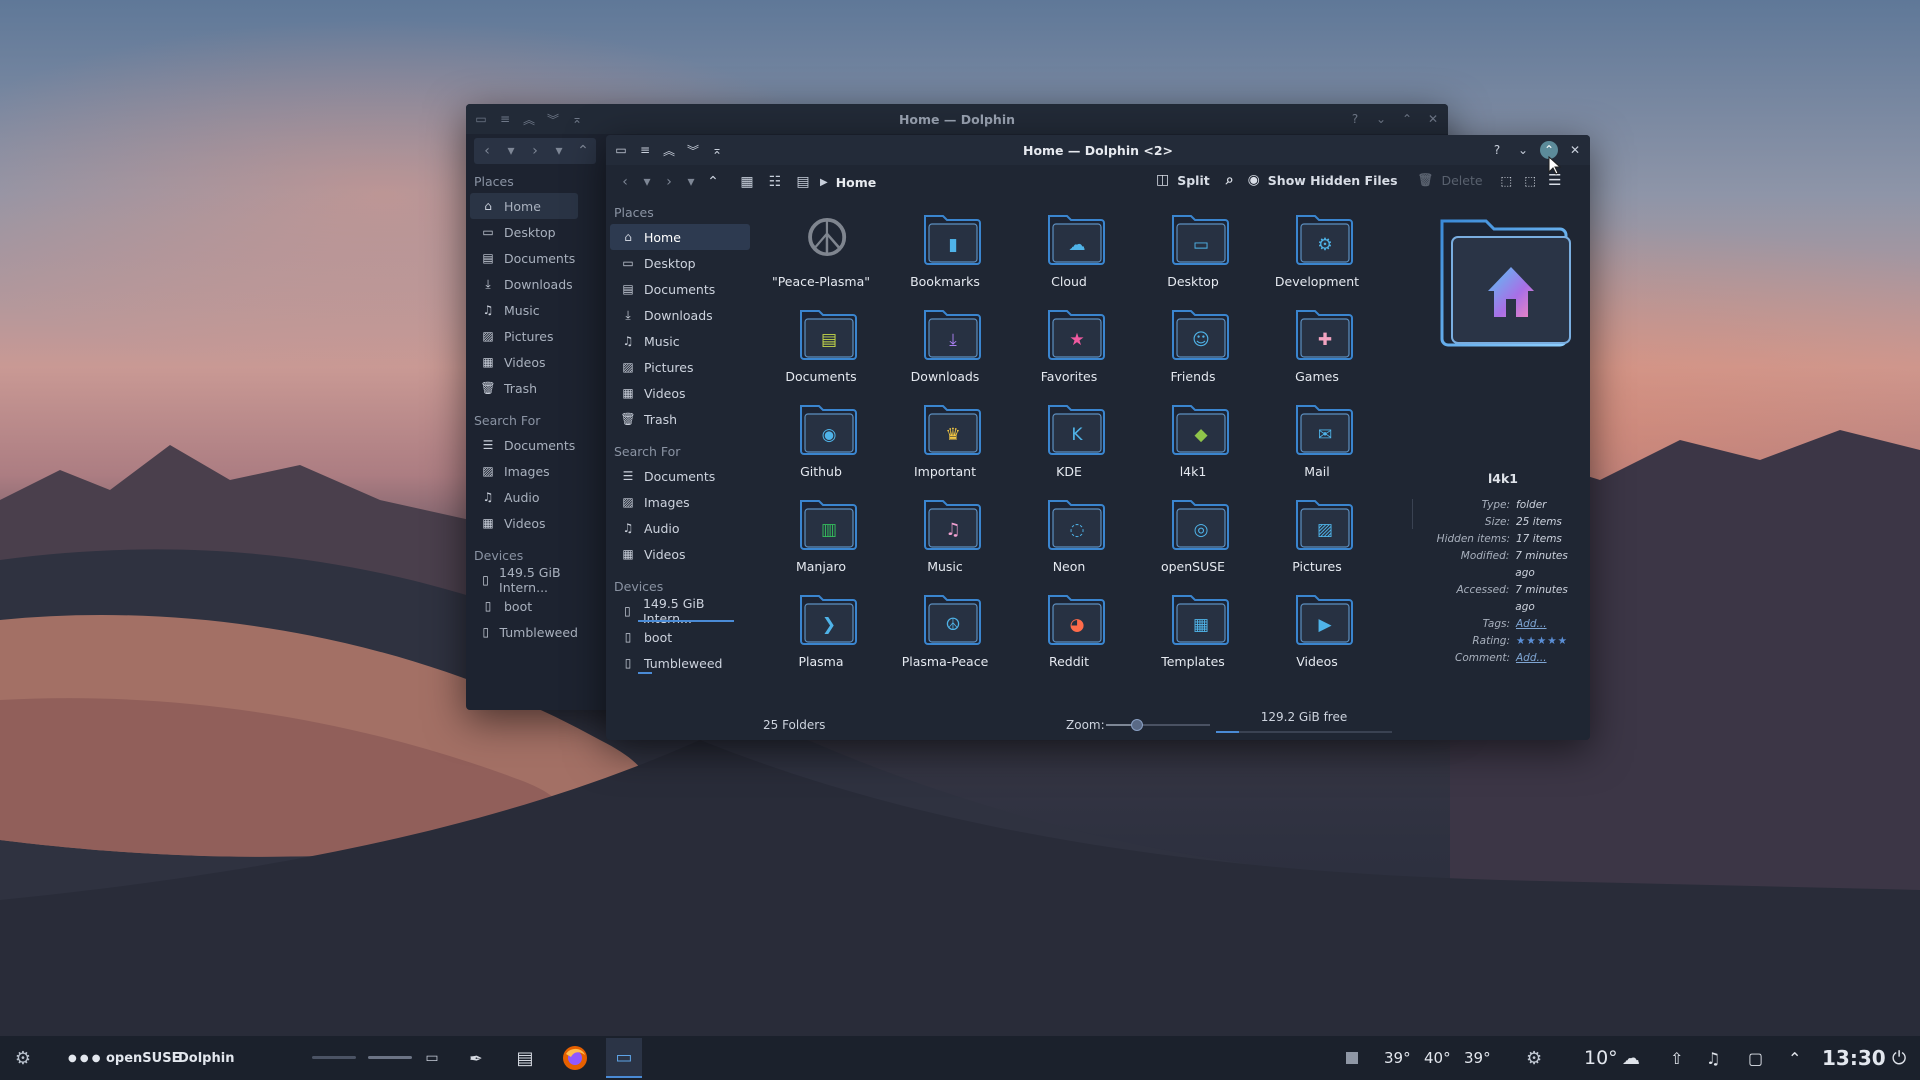  I want to click on pen-app-icon: ✒, so click(476, 1058).